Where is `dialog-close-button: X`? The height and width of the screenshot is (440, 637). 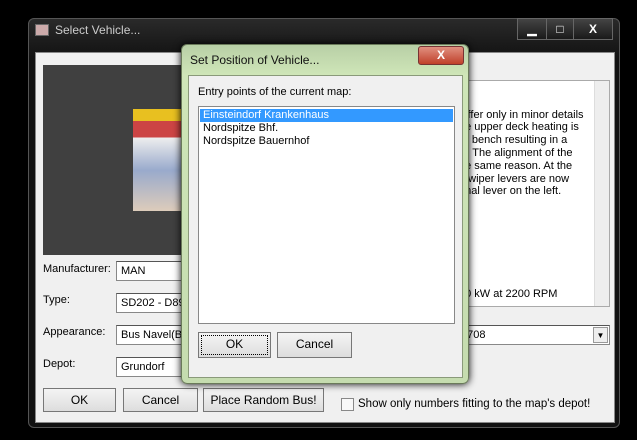 dialog-close-button: X is located at coordinates (441, 55).